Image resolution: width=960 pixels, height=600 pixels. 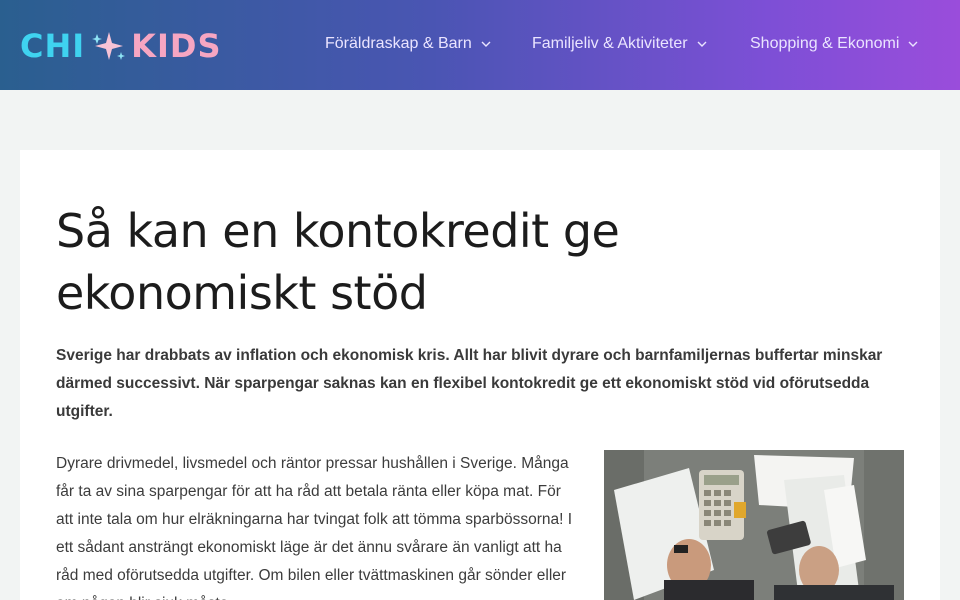 I want to click on nav-item-label: Familjeliv & Aktiviteter, so click(x=610, y=43).